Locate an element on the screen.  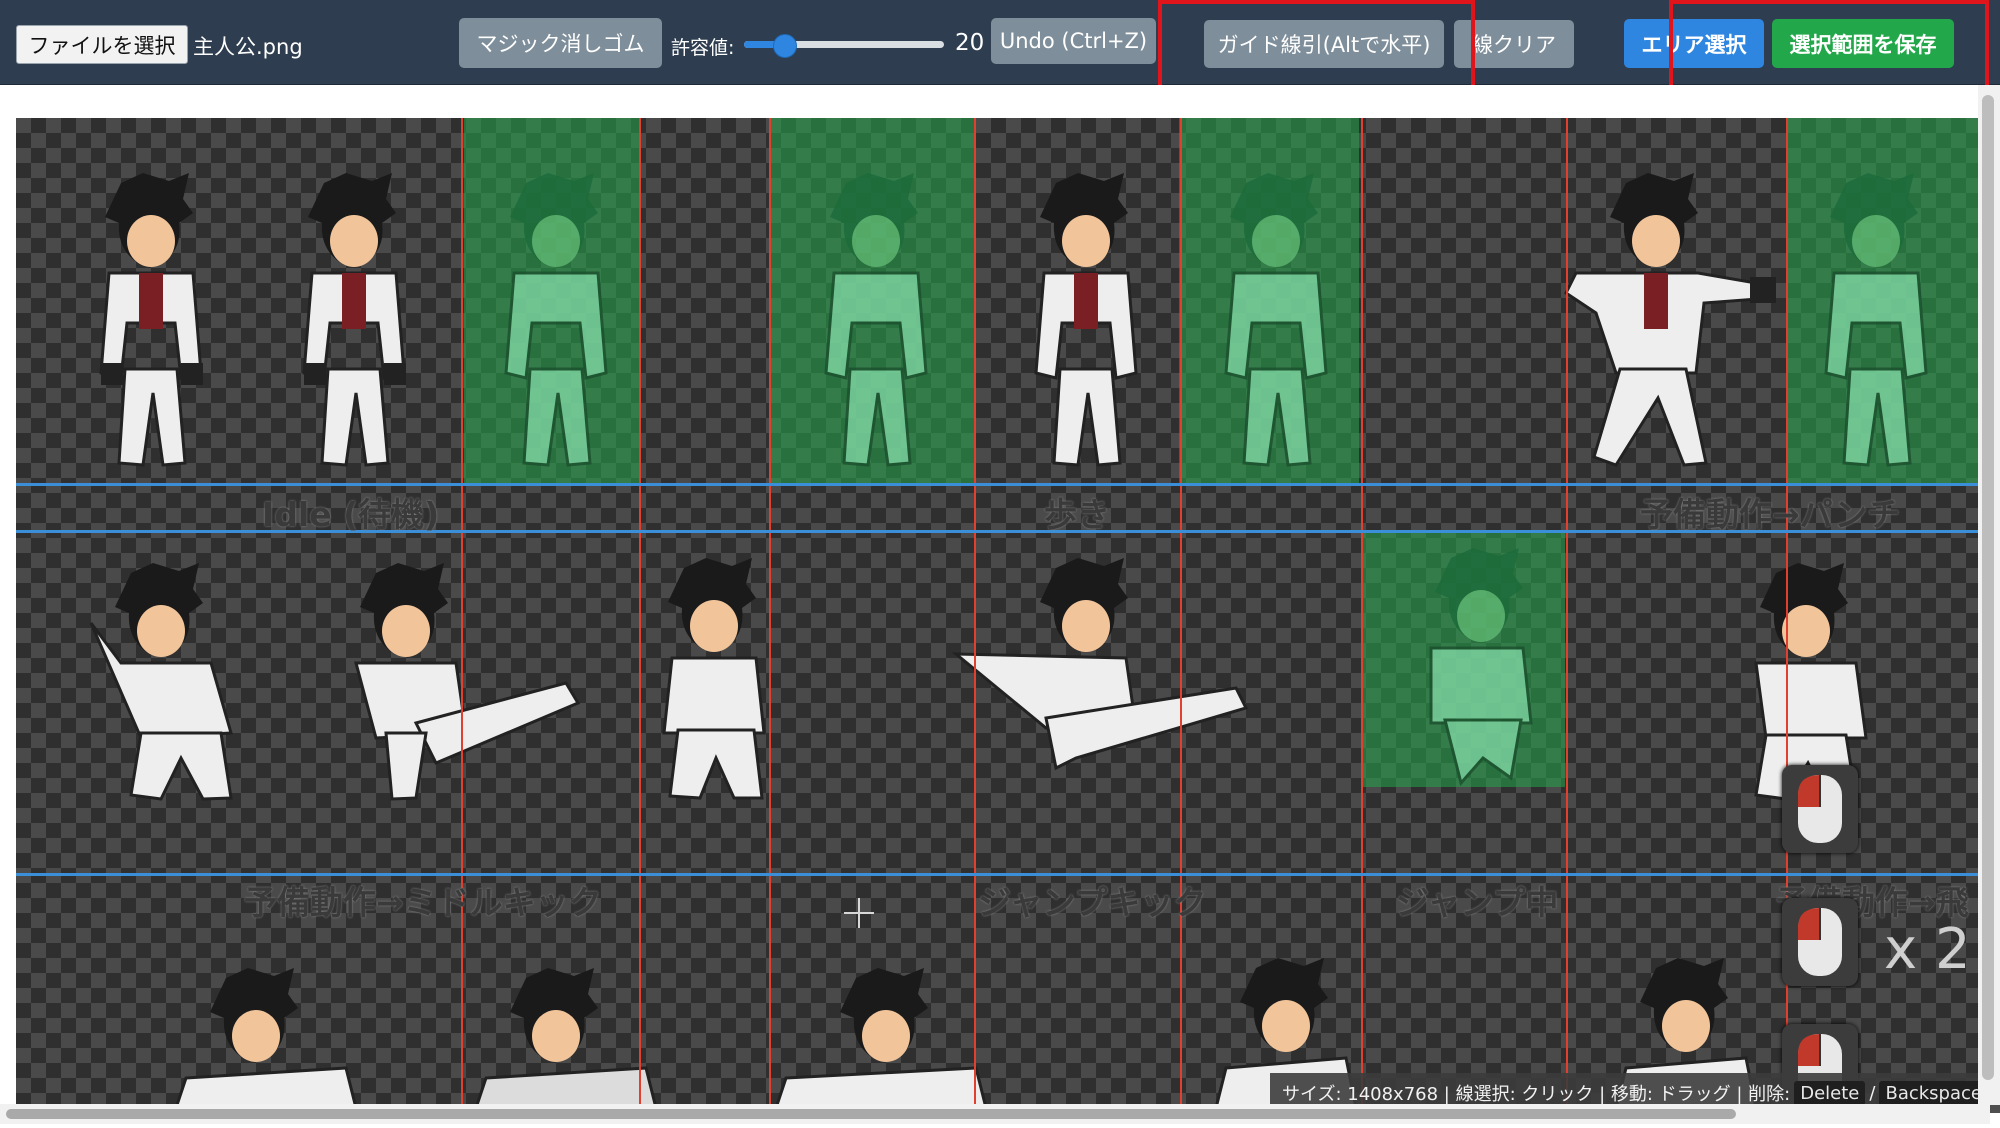
tolerance-slider is located at coordinates (844, 46).